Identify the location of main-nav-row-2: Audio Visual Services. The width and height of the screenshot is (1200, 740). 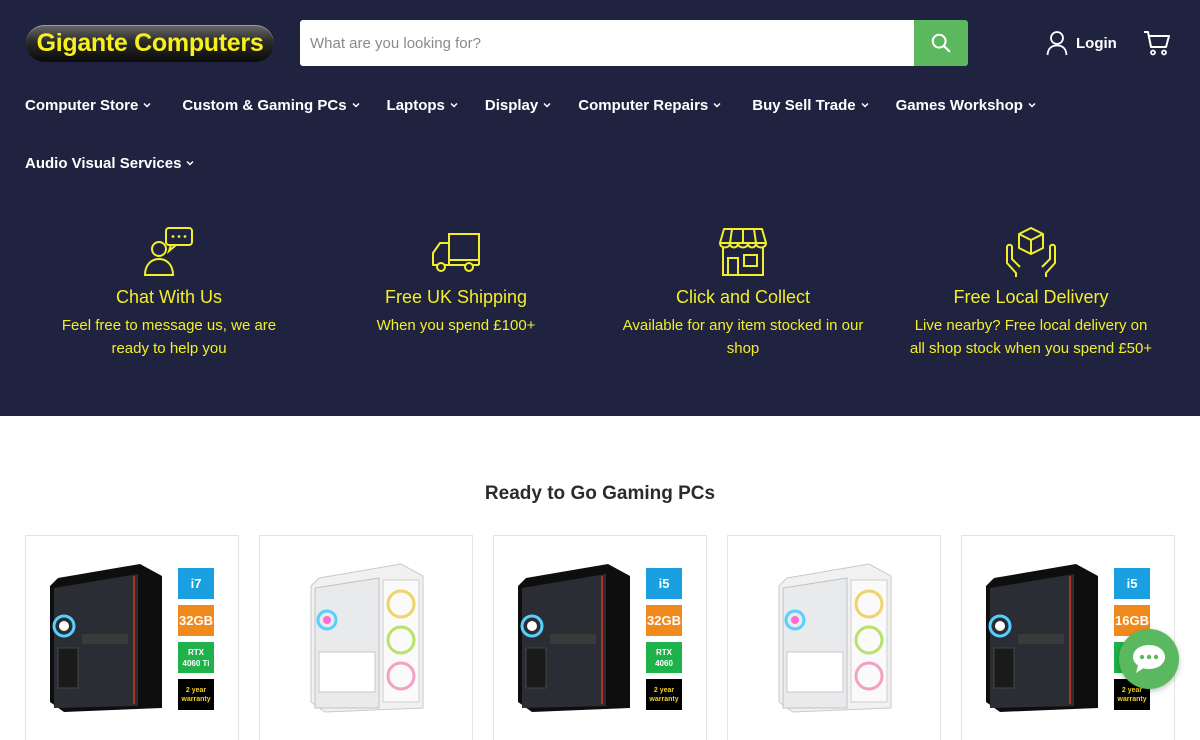
(110, 163).